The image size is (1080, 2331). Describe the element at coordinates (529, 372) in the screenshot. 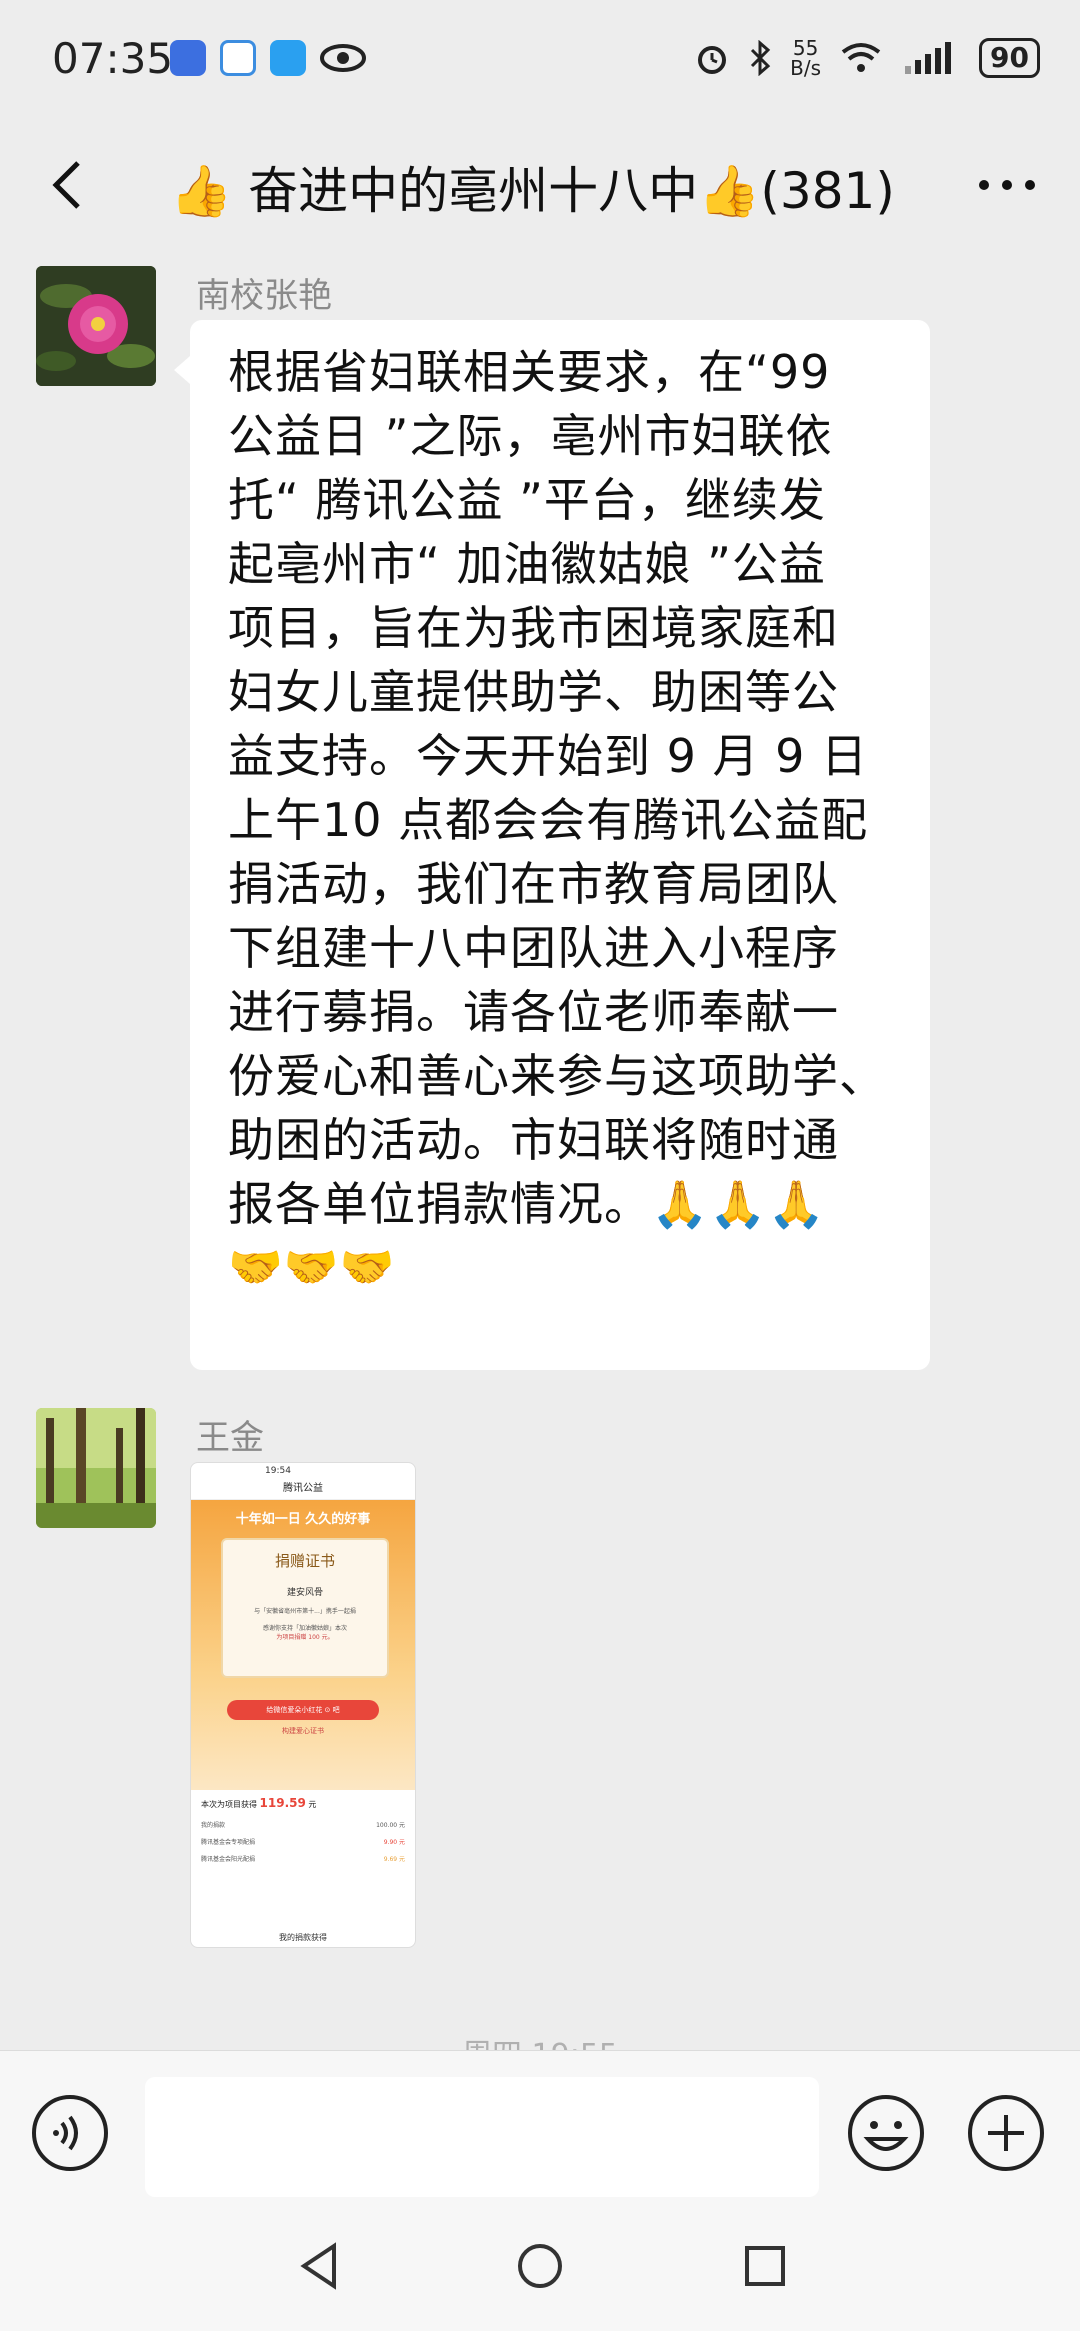

I see `message-line: 根据省妇联相关要求，在“99` at that location.